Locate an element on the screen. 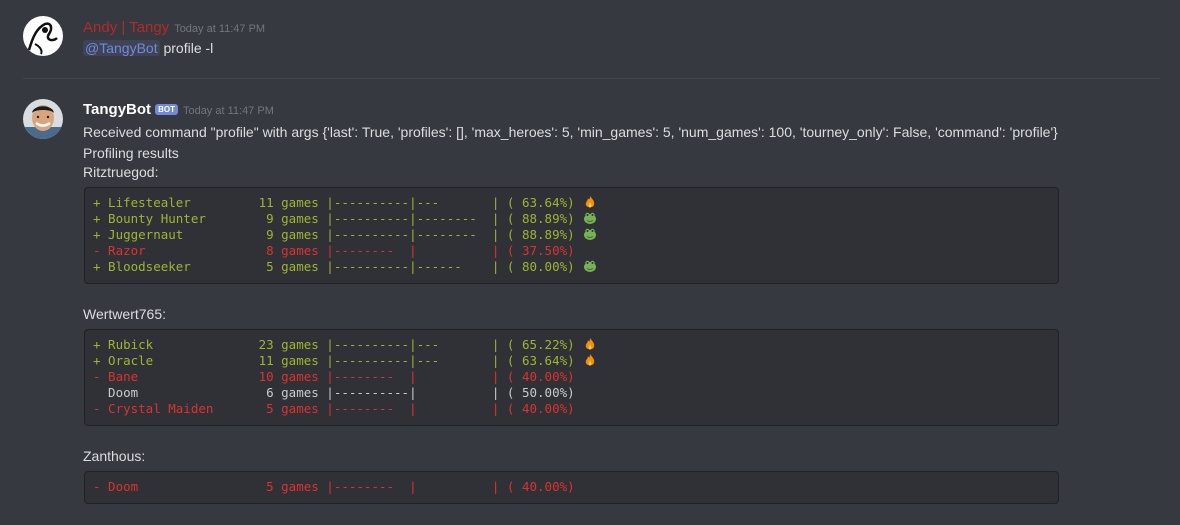 This screenshot has height=525, width=1180. hero-row-text: Doom 6 games |----------| | ( 50.00%) is located at coordinates (334, 392).